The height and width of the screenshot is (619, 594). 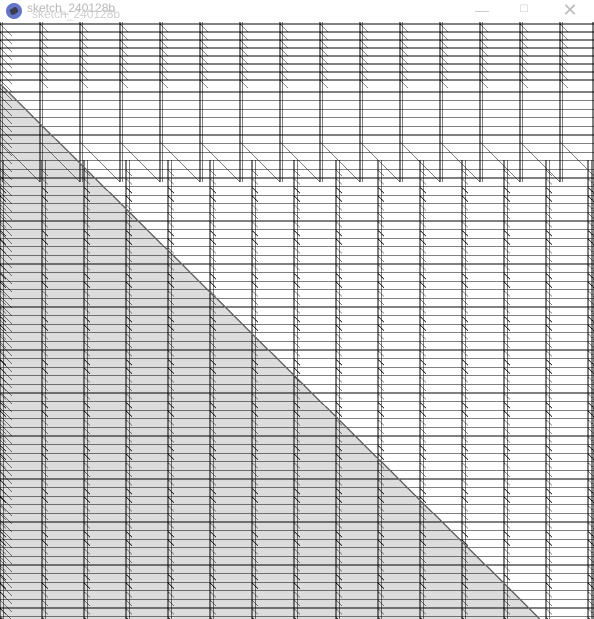 What do you see at coordinates (524, 11) in the screenshot?
I see `maximize-button: ☐` at bounding box center [524, 11].